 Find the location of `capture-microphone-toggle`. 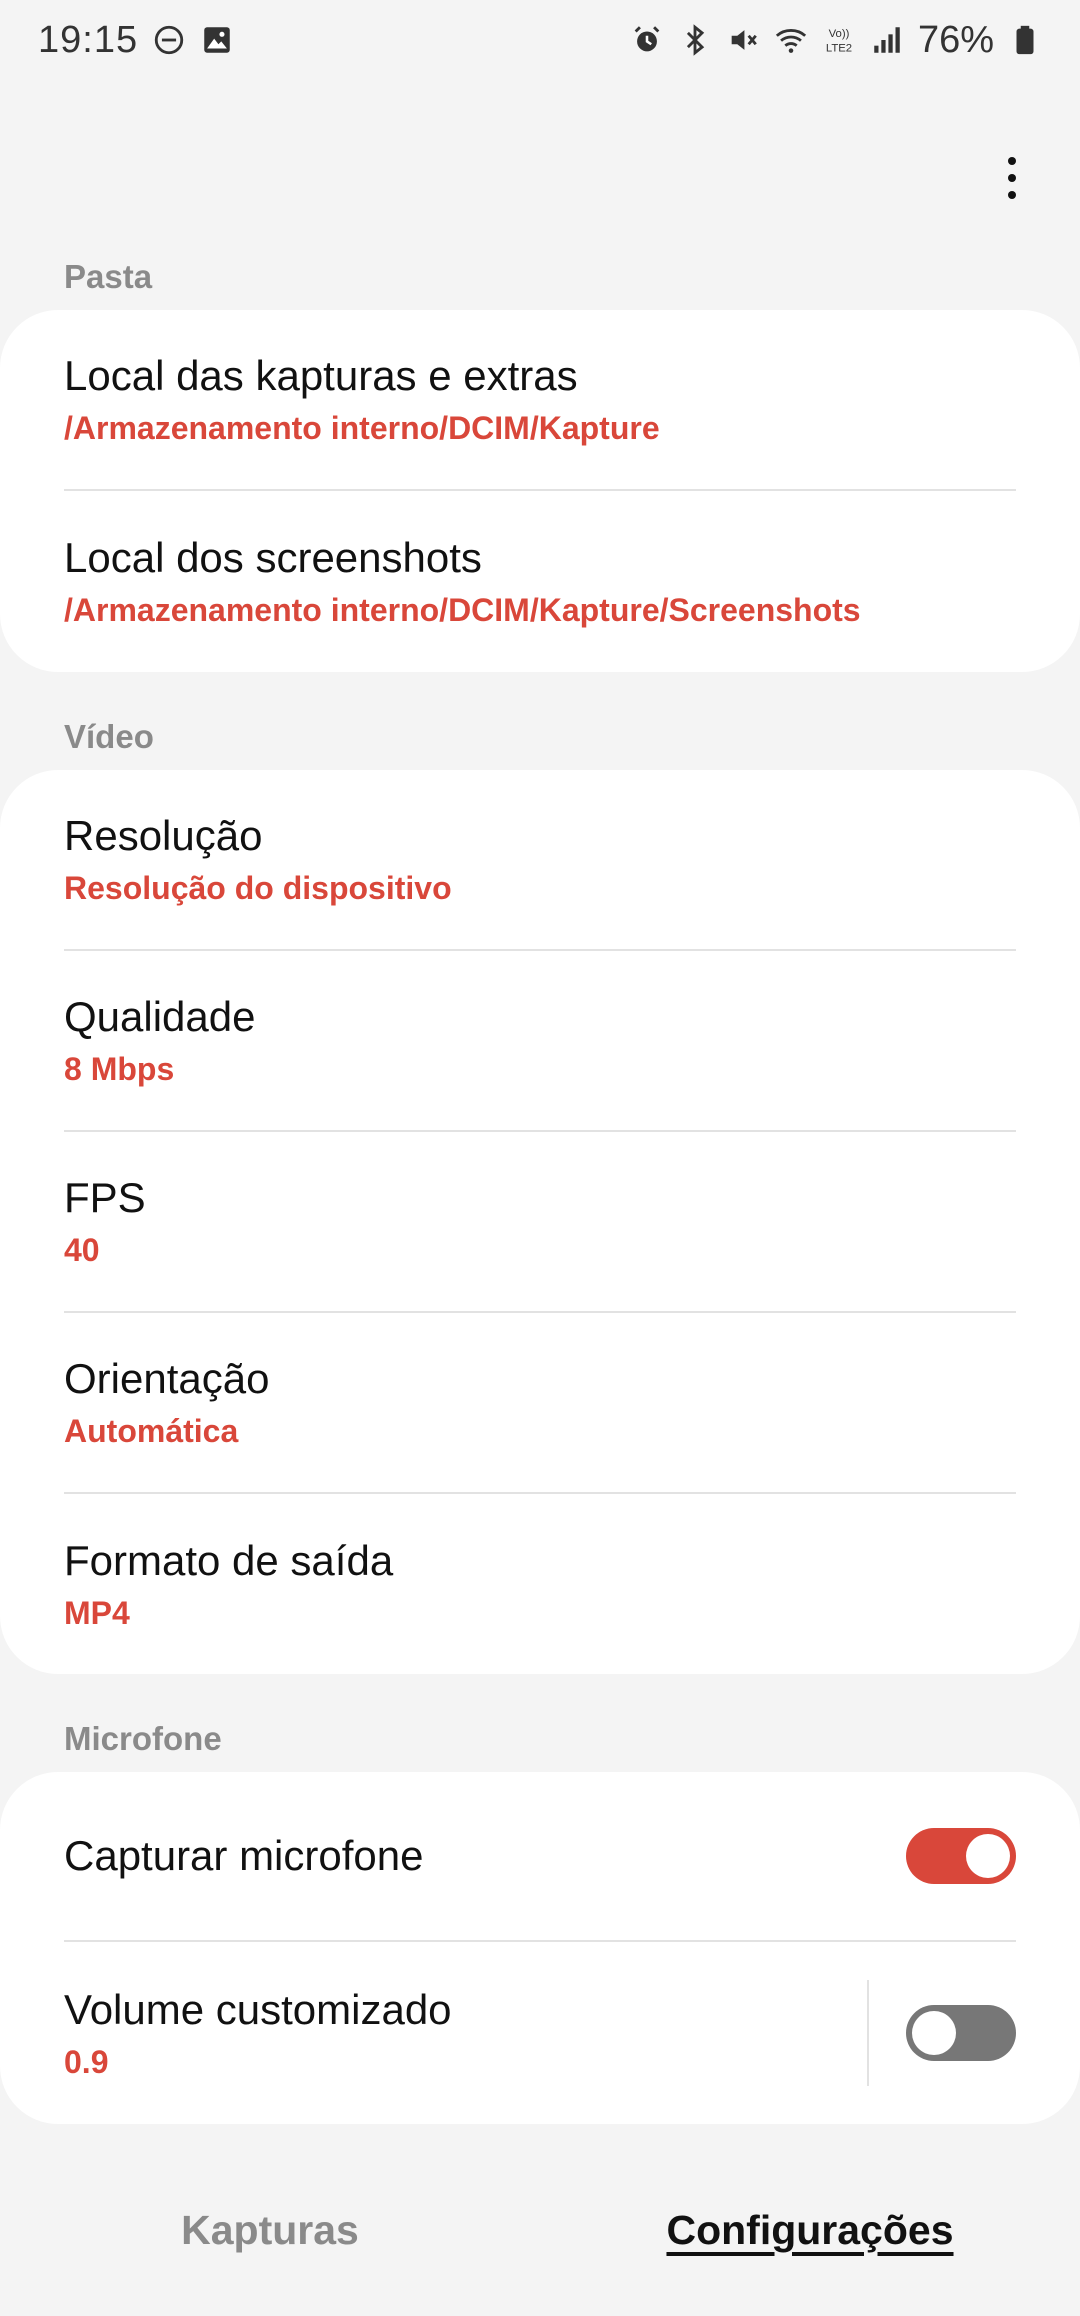

capture-microphone-toggle is located at coordinates (961, 1856).